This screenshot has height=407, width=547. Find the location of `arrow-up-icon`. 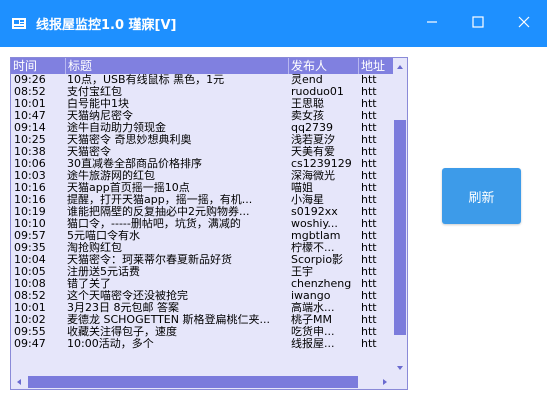

arrow-up-icon is located at coordinates (400, 66).